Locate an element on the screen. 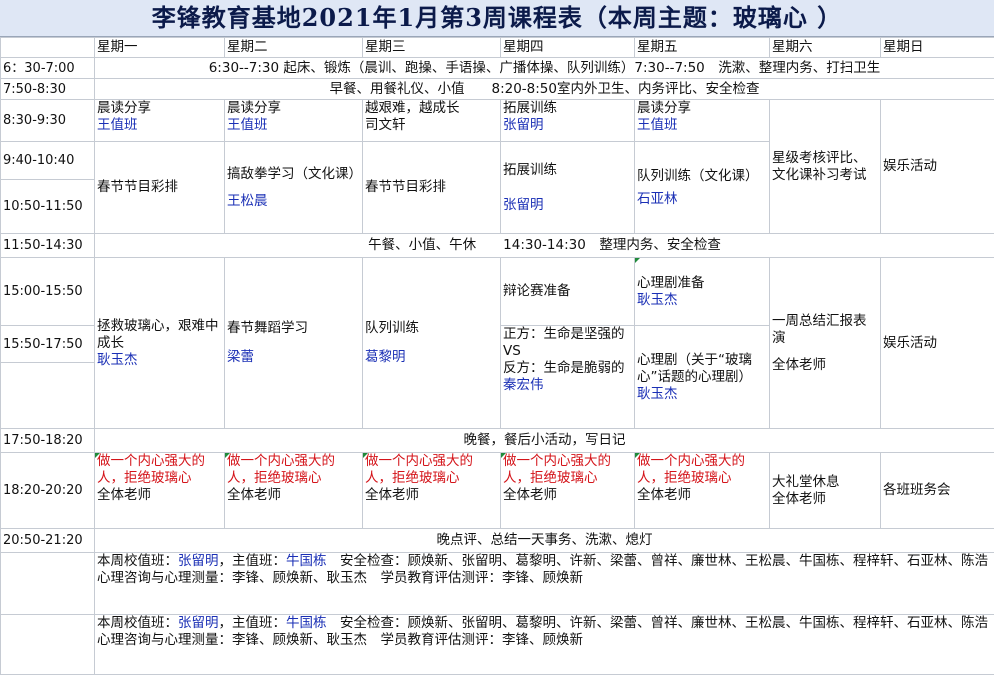 The width and height of the screenshot is (994, 675). page-title: 李锋教育基地2021年1月第3周课程表（本周主题：玻璃心 ） is located at coordinates (497, 18).